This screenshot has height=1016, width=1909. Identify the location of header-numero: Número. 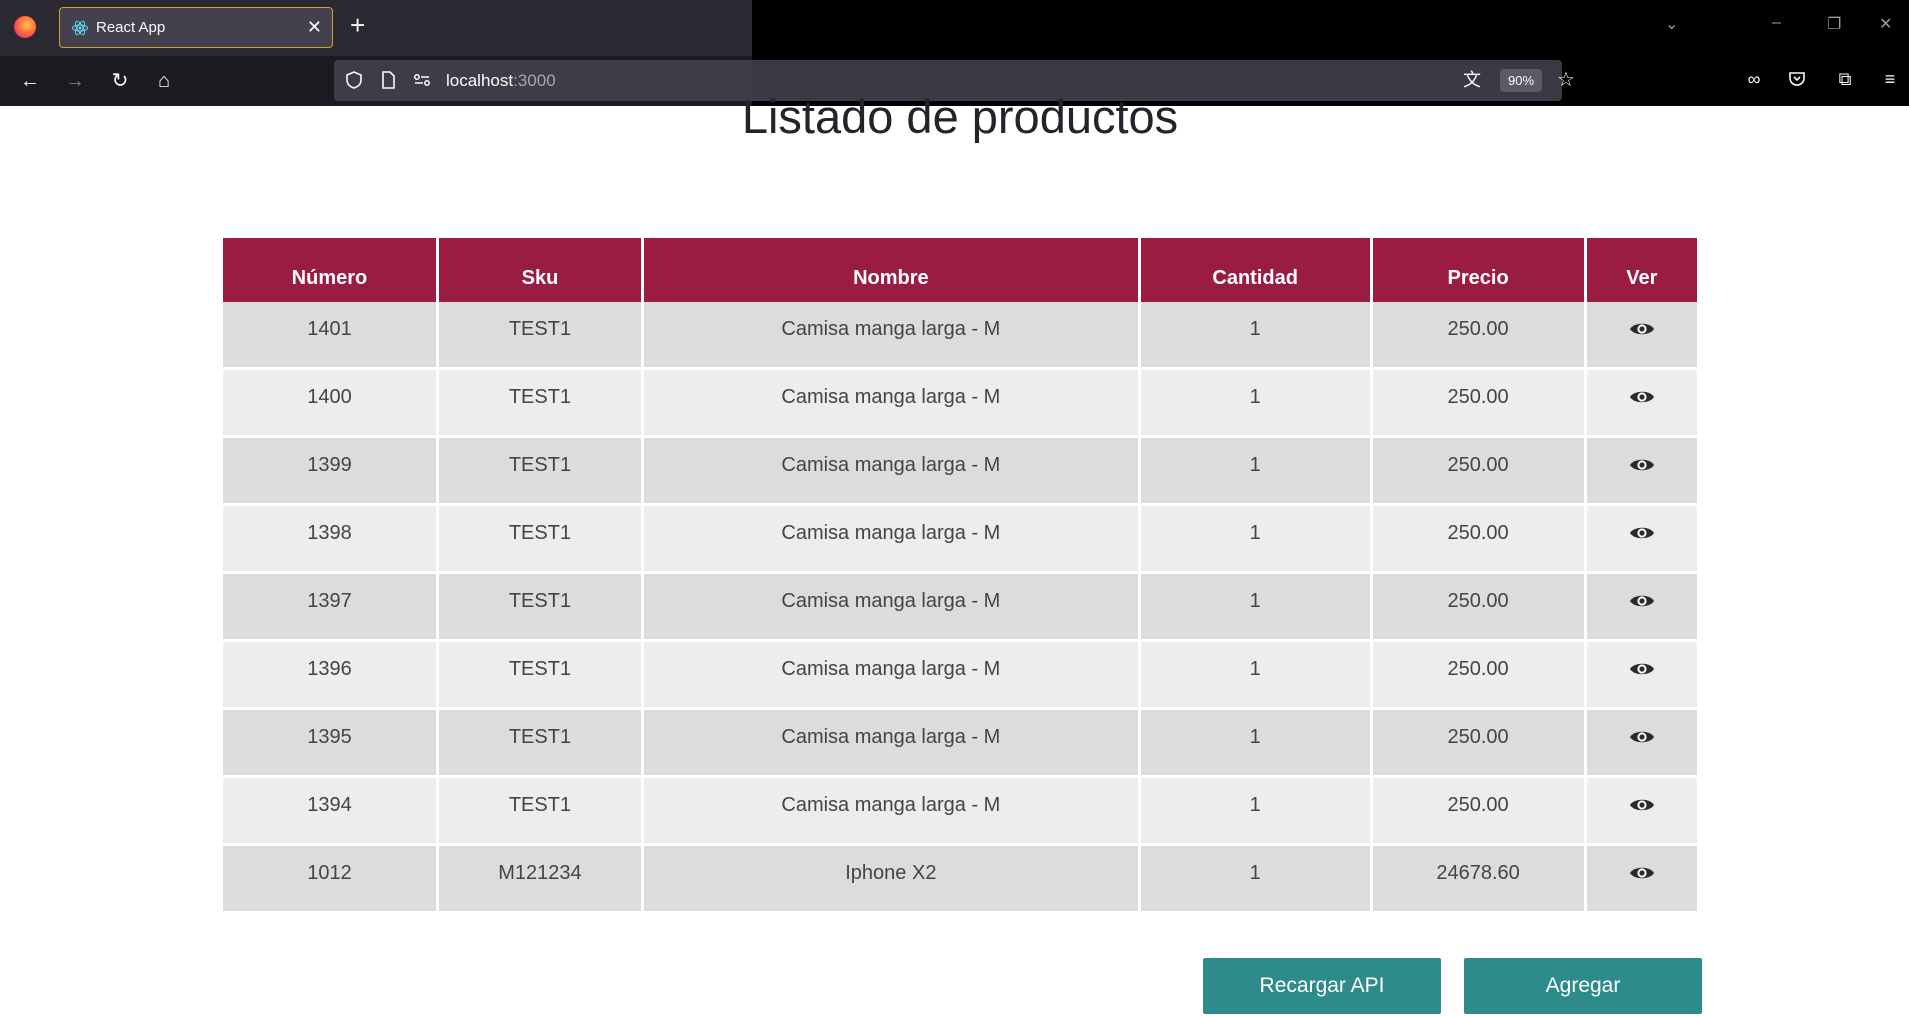
(329, 270).